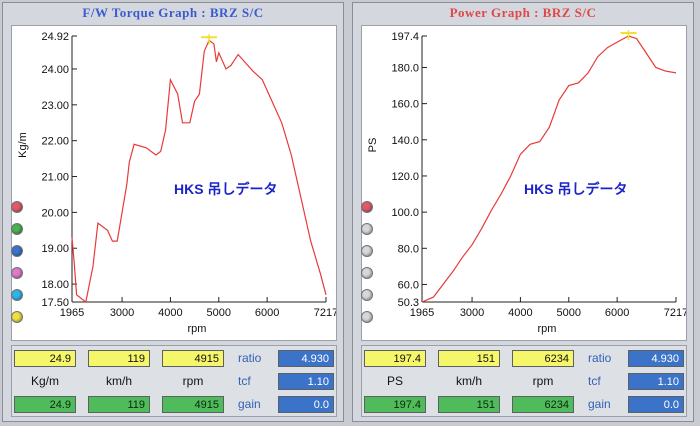 The width and height of the screenshot is (700, 426). What do you see at coordinates (44, 381) in the screenshot?
I see `torque-unit-label: Kg/m` at bounding box center [44, 381].